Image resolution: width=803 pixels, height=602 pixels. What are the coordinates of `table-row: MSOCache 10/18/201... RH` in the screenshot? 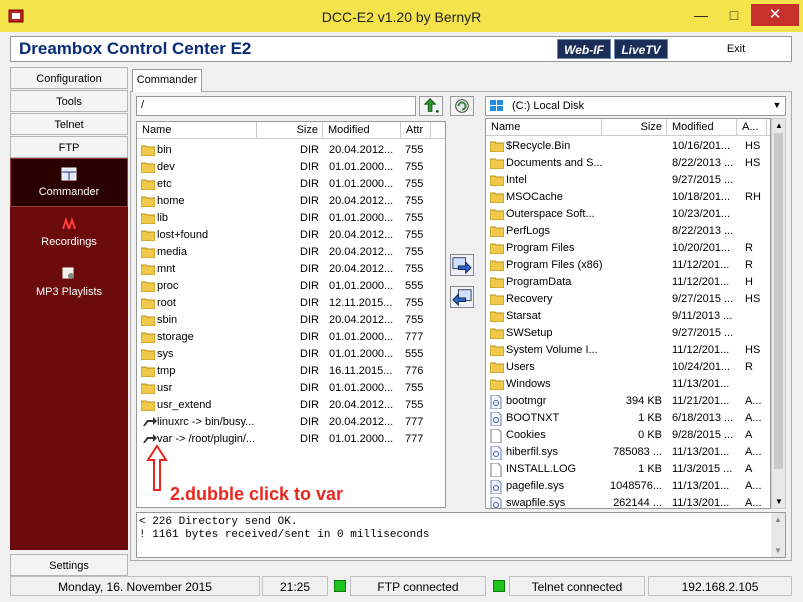 It's located at (628, 197).